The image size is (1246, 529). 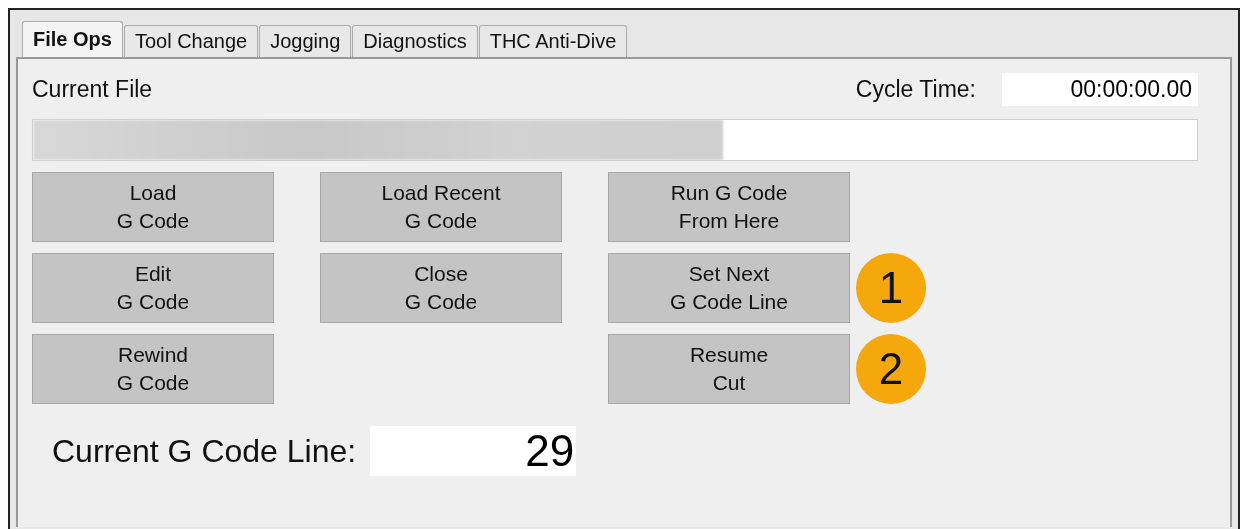 I want to click on current-line-field: 29, so click(x=473, y=451).